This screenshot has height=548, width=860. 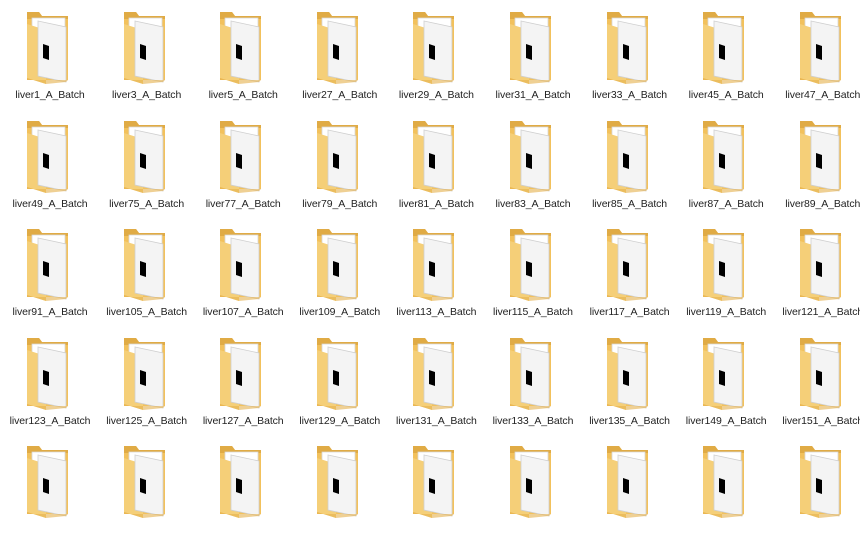 I want to click on folder-item: liver109_A_Batch, so click(x=340, y=277).